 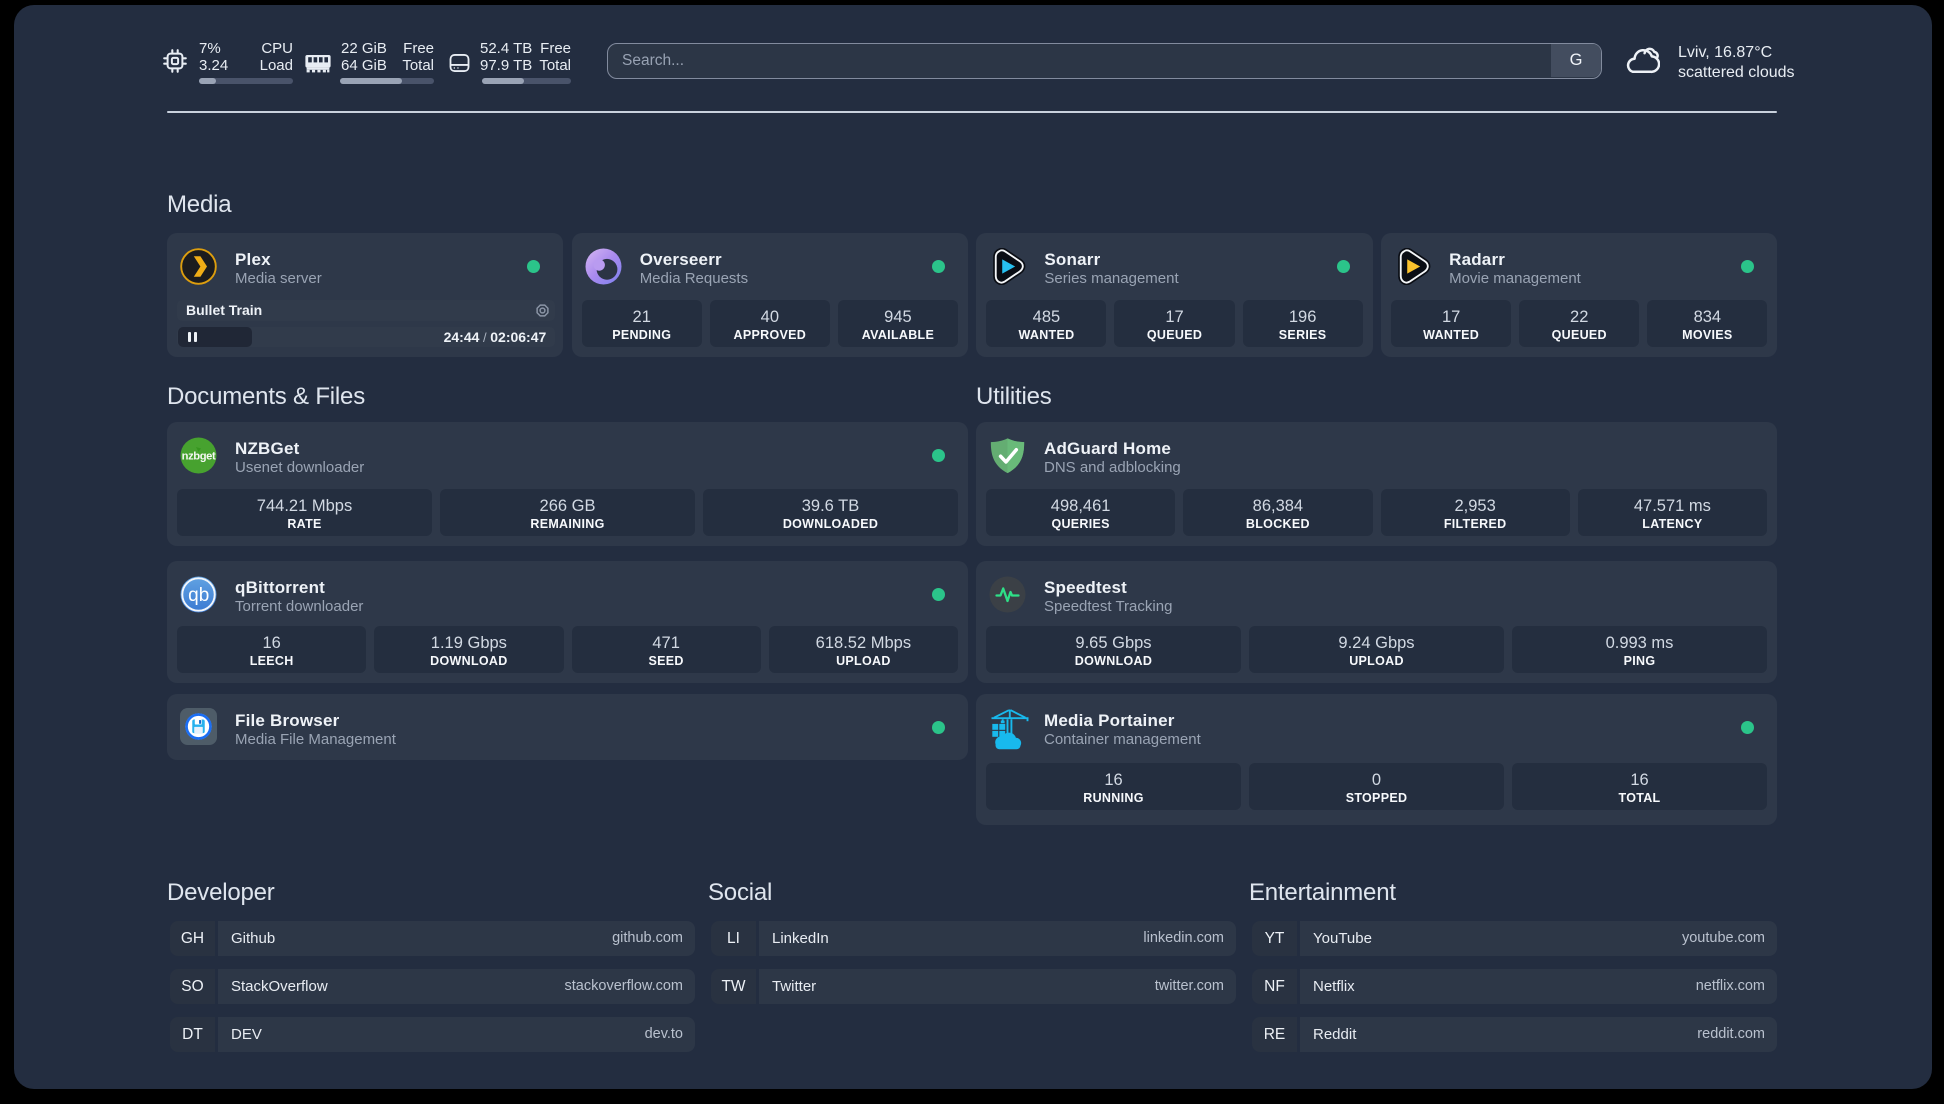 I want to click on svg-text: nzbget, so click(x=199, y=457).